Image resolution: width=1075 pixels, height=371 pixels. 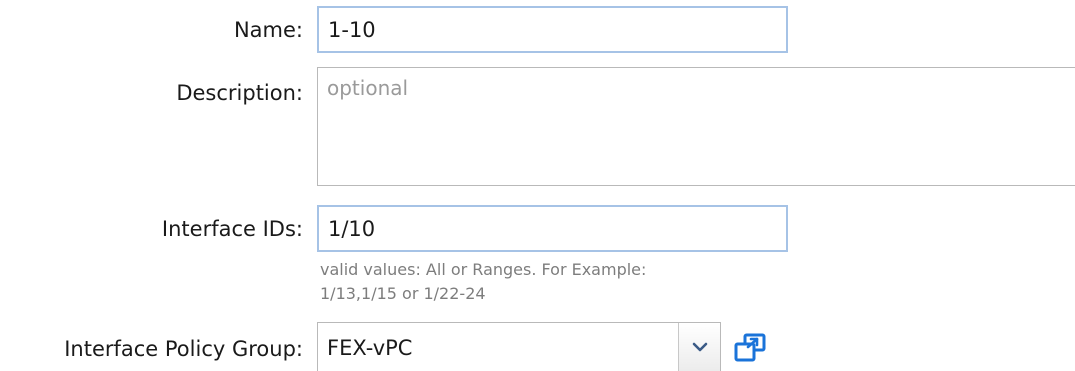 I want to click on interface-ids-label: Interface IDs:, so click(x=232, y=229).